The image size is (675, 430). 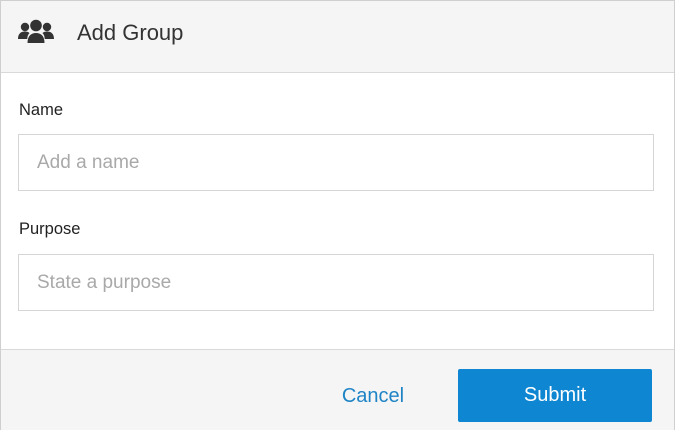 What do you see at coordinates (373, 396) in the screenshot?
I see `cancel-button: Cancel` at bounding box center [373, 396].